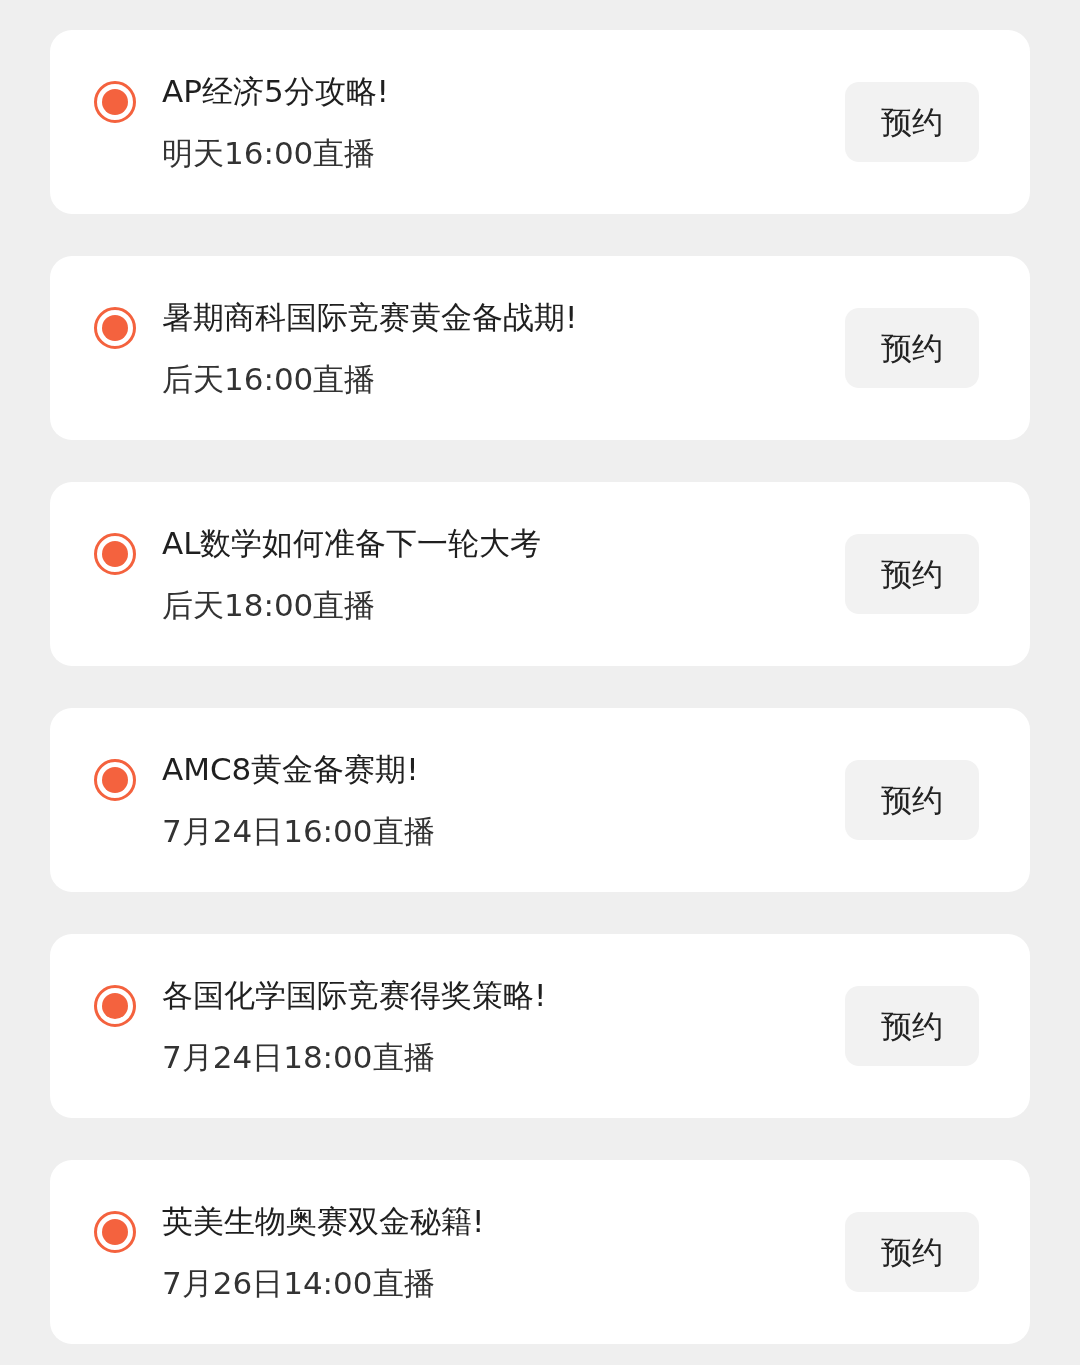 Image resolution: width=1080 pixels, height=1365 pixels. Describe the element at coordinates (276, 91) in the screenshot. I see `event-title: AP经济5分攻略!` at that location.